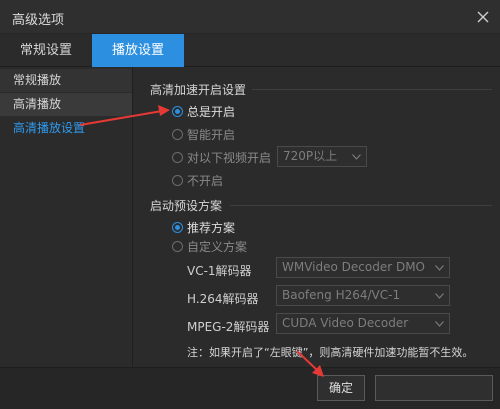 Image resolution: width=500 pixels, height=409 pixels. I want to click on radio-smart-on: 智能开启, so click(203, 134).